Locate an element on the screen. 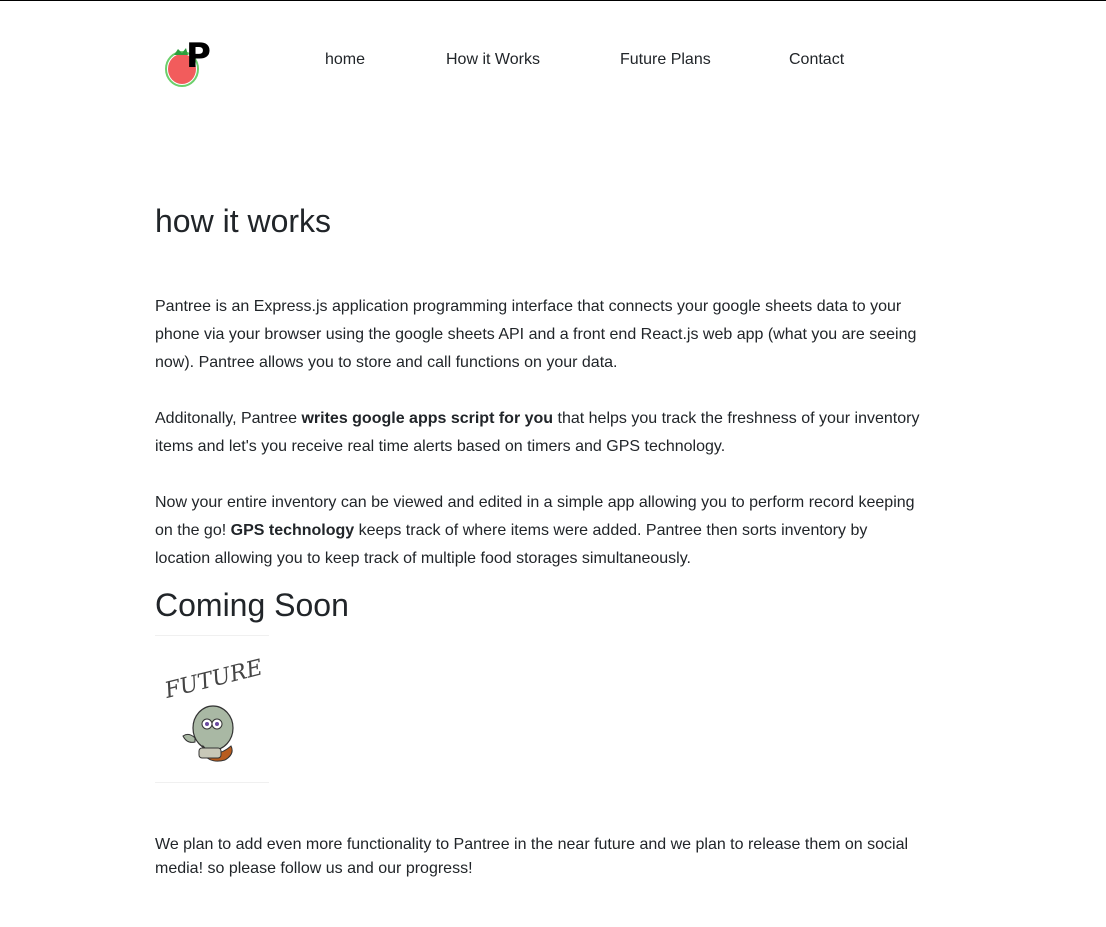 The image size is (1106, 927). logo-icon: P is located at coordinates (188, 61).